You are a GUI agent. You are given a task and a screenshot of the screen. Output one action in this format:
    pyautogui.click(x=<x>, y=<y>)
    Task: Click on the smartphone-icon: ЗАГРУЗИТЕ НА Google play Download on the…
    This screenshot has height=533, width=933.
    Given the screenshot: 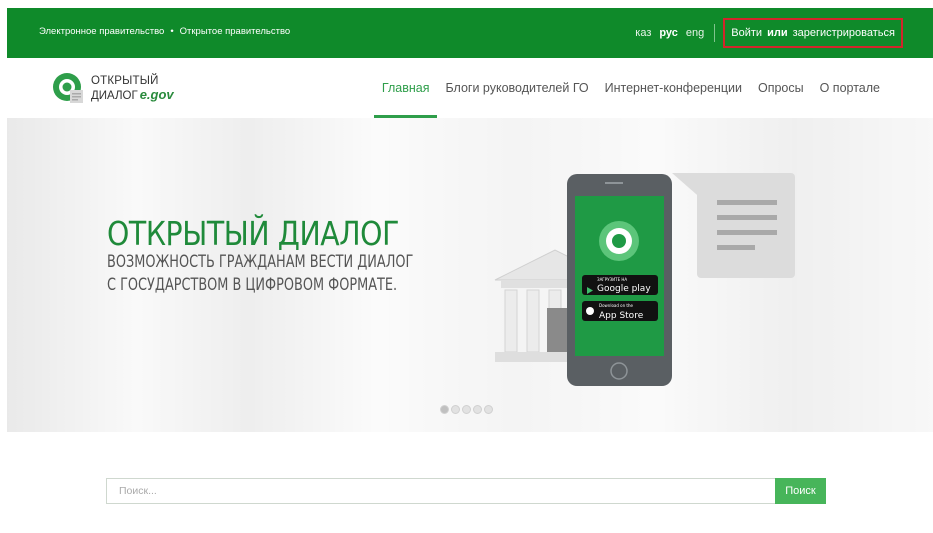 What is the action you would take?
    pyautogui.click(x=619, y=280)
    